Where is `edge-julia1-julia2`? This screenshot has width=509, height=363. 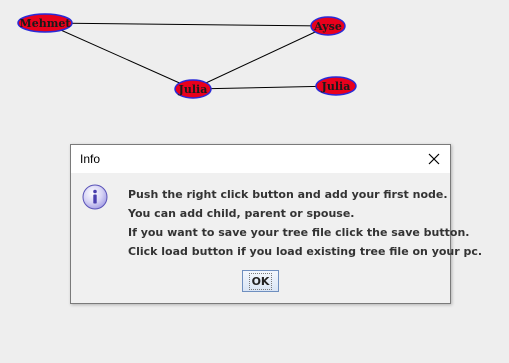
edge-julia1-julia2 is located at coordinates (264, 87).